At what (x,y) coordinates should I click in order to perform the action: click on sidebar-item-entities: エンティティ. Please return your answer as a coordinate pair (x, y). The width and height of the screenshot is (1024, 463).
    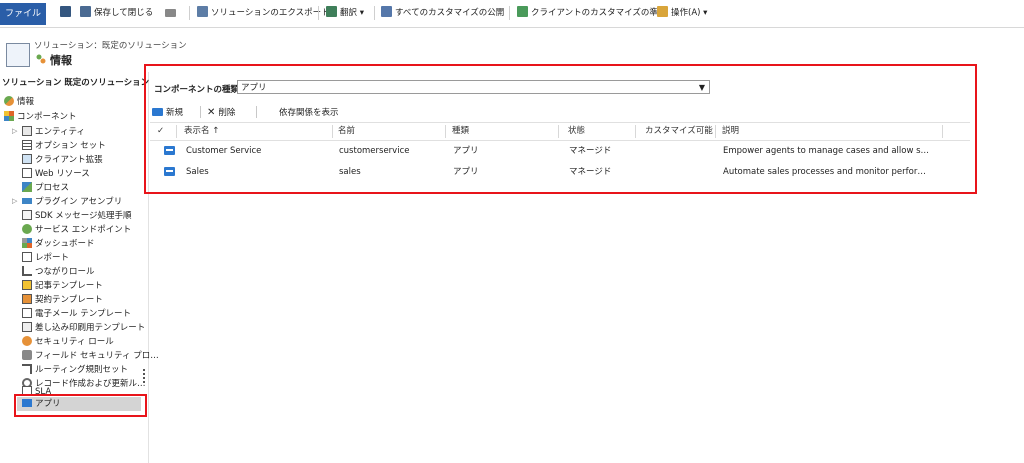
    Looking at the image, I should click on (53, 132).